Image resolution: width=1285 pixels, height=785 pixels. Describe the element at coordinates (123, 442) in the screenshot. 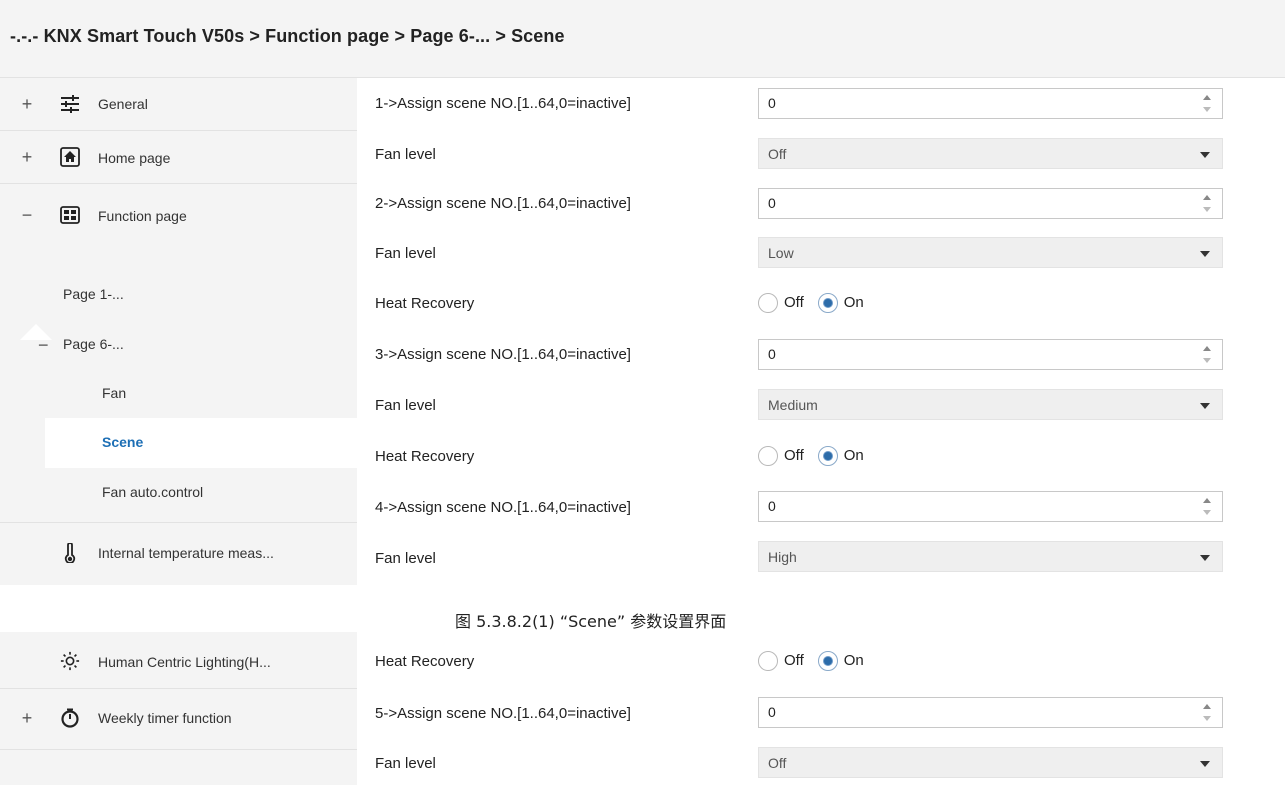

I see `sidebar-item-label: Scene` at that location.